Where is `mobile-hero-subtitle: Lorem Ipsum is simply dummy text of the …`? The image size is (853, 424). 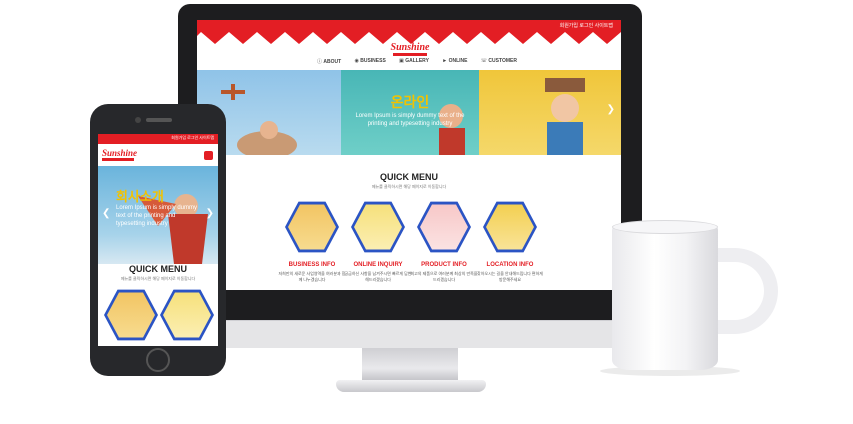 mobile-hero-subtitle: Lorem Ipsum is simply dummy text of the … is located at coordinates (157, 216).